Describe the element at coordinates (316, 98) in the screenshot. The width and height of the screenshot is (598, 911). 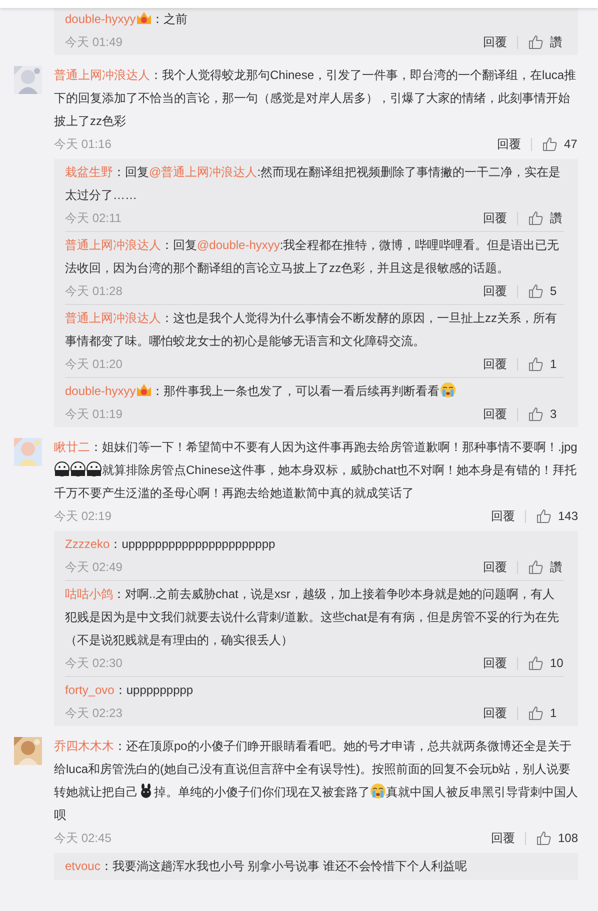
I see `comment-text: 普通上网冲浪达人：我个人觉得蛟龙那句Chinese，引发了一件事，即台湾的一个翻译组，在luca推下的回复添加了不恰当的言论，那一句（感觉是对岸人居多），引爆了大家的情绪，此刻事情开始披上了zz色彩` at that location.